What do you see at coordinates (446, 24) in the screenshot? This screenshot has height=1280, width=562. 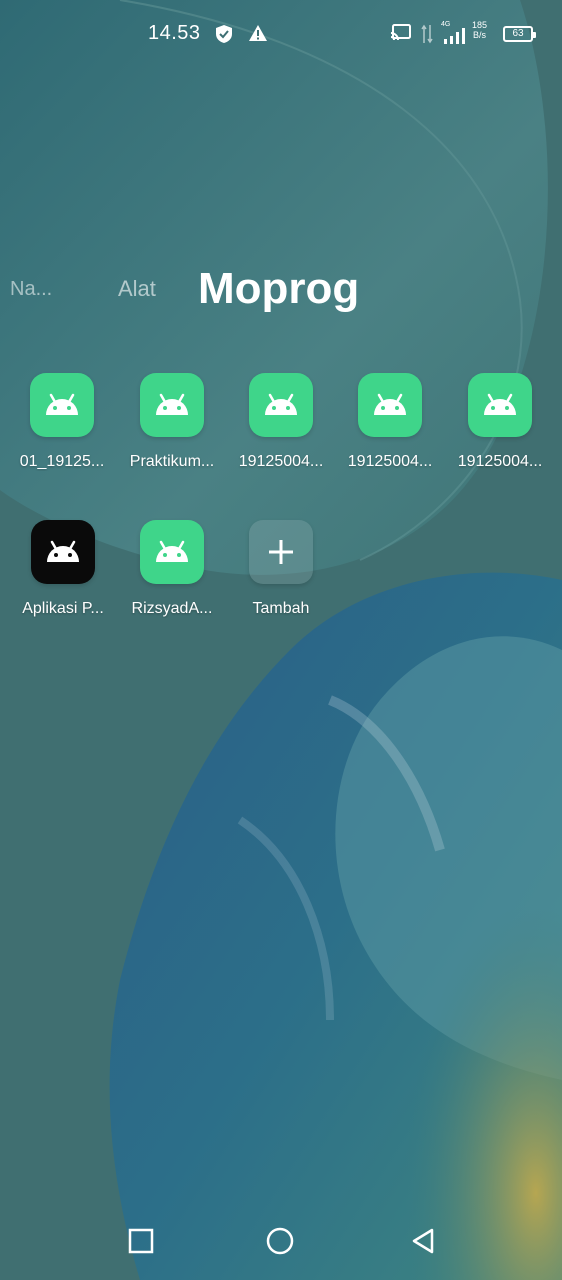 I see `network-type: 4G` at bounding box center [446, 24].